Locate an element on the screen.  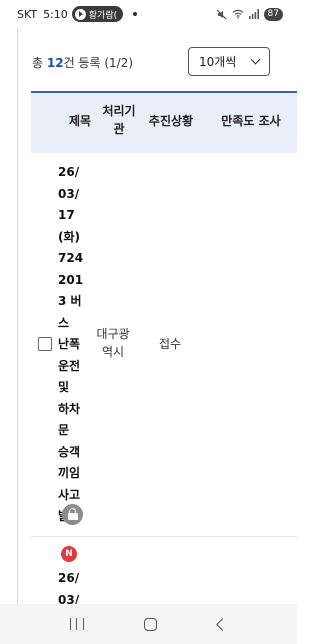
new-badge-icon: N is located at coordinates (69, 554).